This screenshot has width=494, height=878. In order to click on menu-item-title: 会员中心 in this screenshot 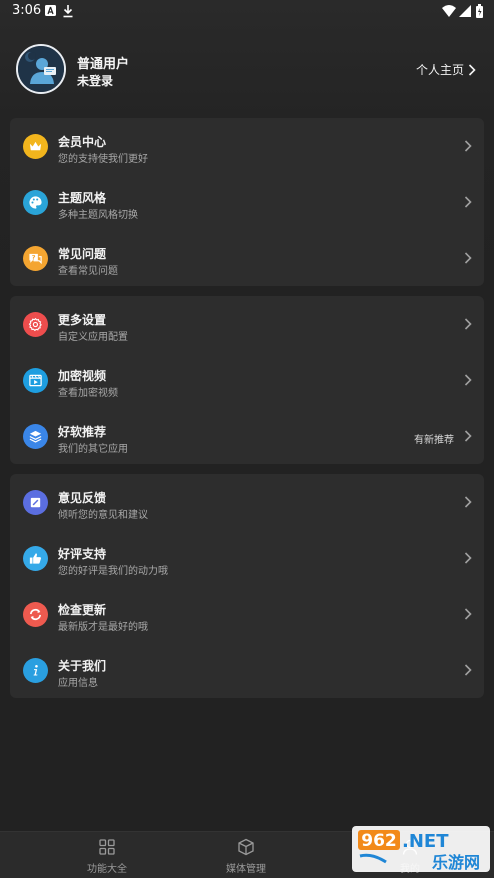, I will do `click(82, 142)`.